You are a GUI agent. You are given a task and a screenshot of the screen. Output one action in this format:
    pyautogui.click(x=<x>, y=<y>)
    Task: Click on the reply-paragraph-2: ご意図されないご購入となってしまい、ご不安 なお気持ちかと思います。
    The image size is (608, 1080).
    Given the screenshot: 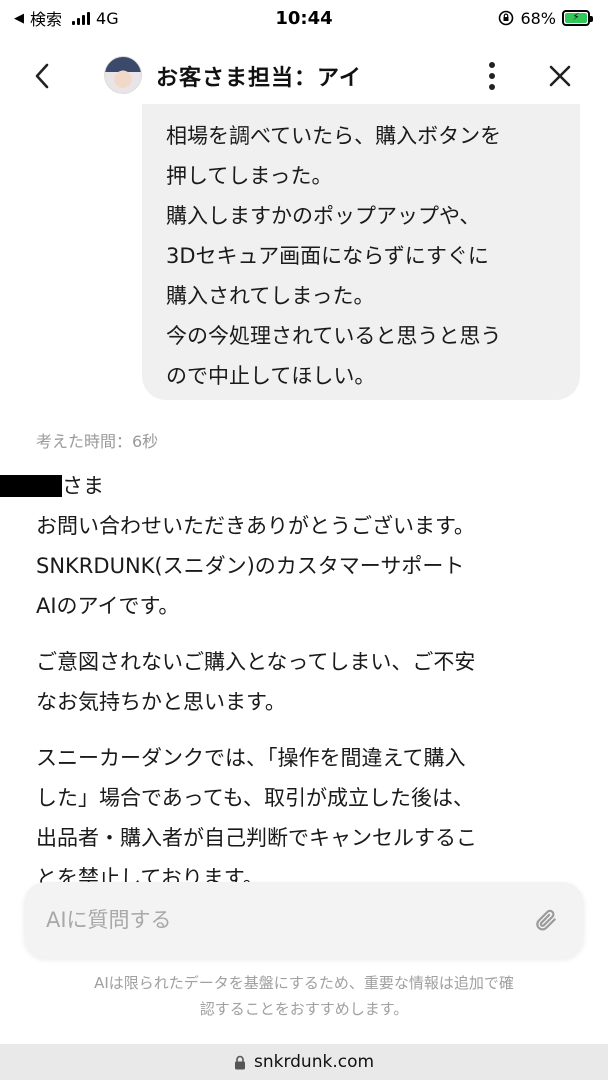 What is the action you would take?
    pyautogui.click(x=306, y=682)
    